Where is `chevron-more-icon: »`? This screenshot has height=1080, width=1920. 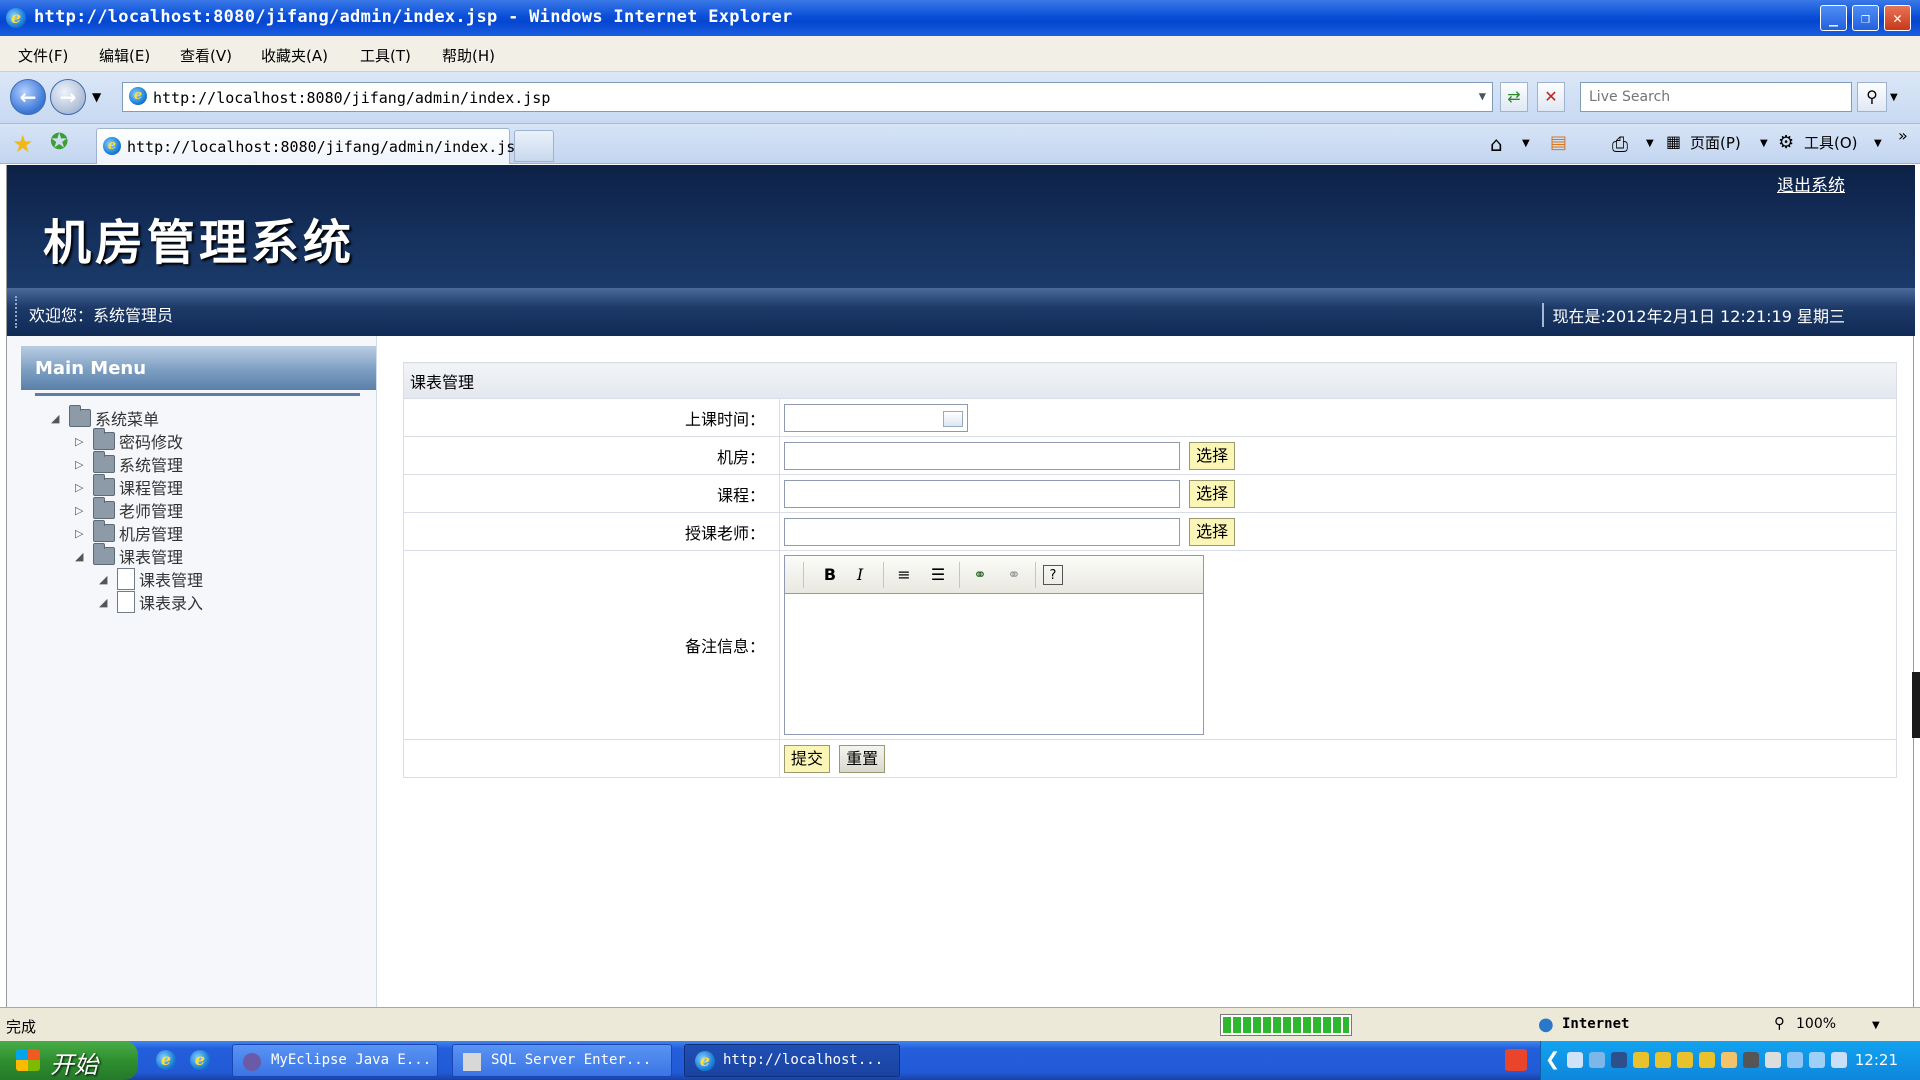 chevron-more-icon: » is located at coordinates (1903, 135).